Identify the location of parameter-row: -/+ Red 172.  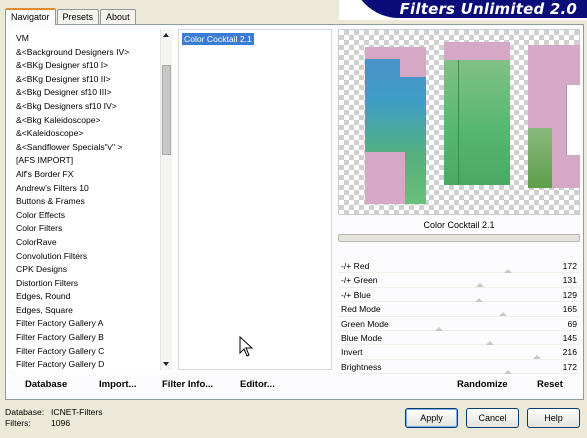
(459, 266).